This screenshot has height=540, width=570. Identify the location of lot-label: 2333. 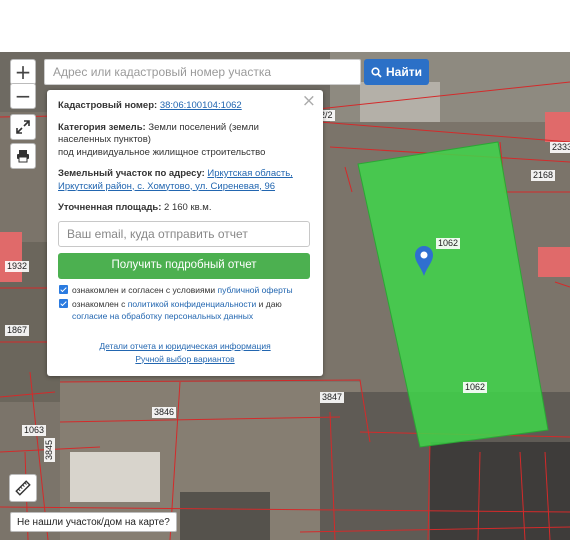
(560, 147).